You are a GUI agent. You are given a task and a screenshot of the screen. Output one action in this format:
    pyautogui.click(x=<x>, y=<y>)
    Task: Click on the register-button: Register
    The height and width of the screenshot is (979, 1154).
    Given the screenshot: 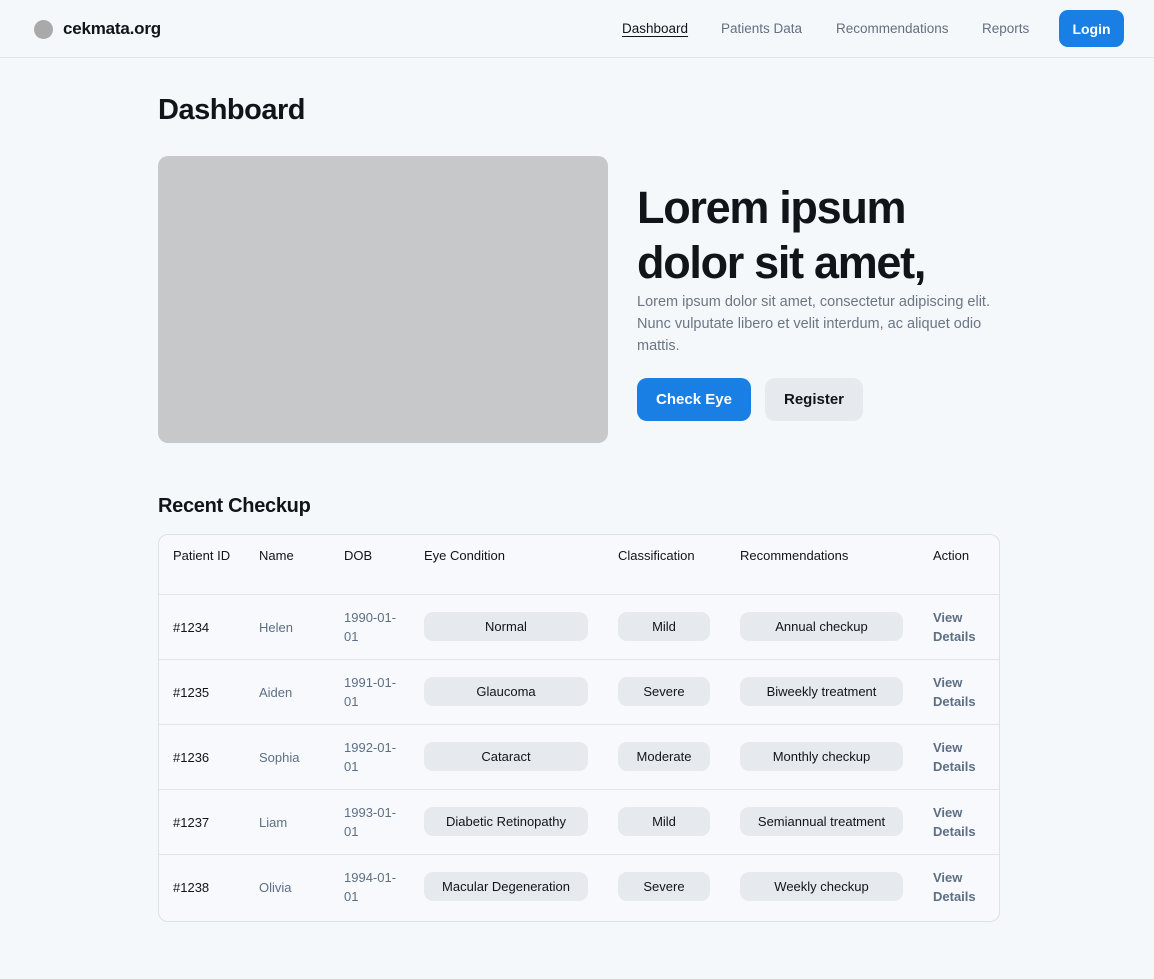 What is the action you would take?
    pyautogui.click(x=814, y=399)
    